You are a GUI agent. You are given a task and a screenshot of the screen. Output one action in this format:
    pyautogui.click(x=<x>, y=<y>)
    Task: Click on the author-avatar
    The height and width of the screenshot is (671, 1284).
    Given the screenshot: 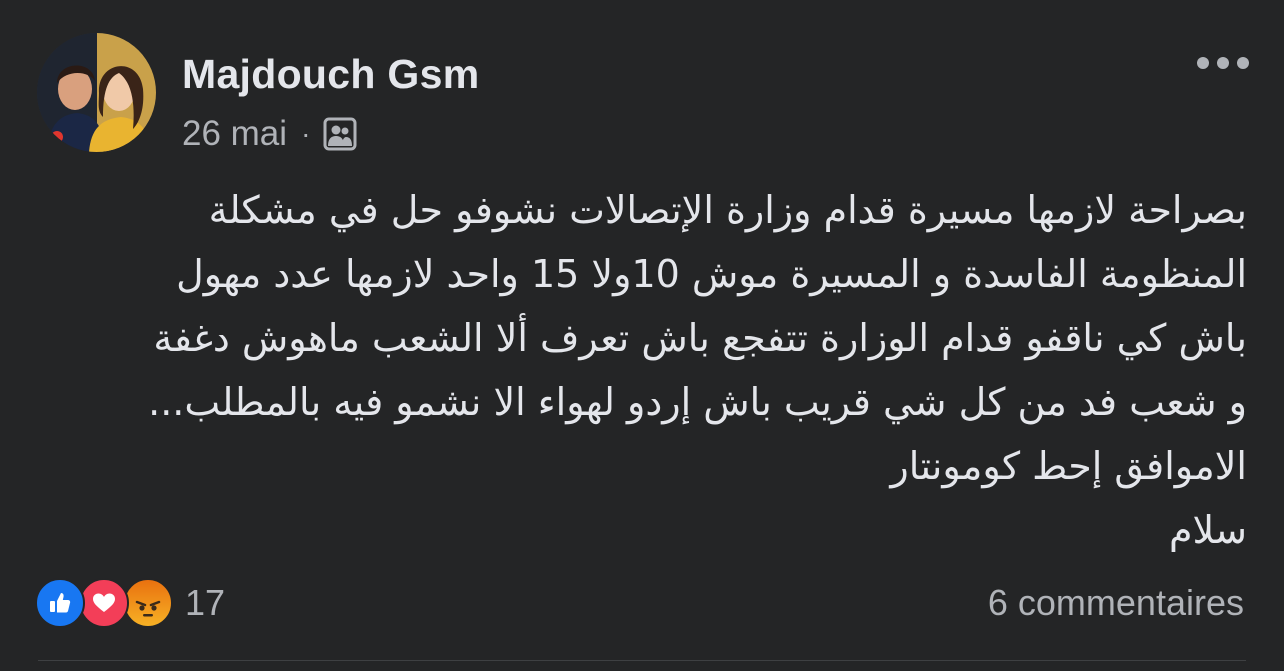 What is the action you would take?
    pyautogui.click(x=96, y=92)
    